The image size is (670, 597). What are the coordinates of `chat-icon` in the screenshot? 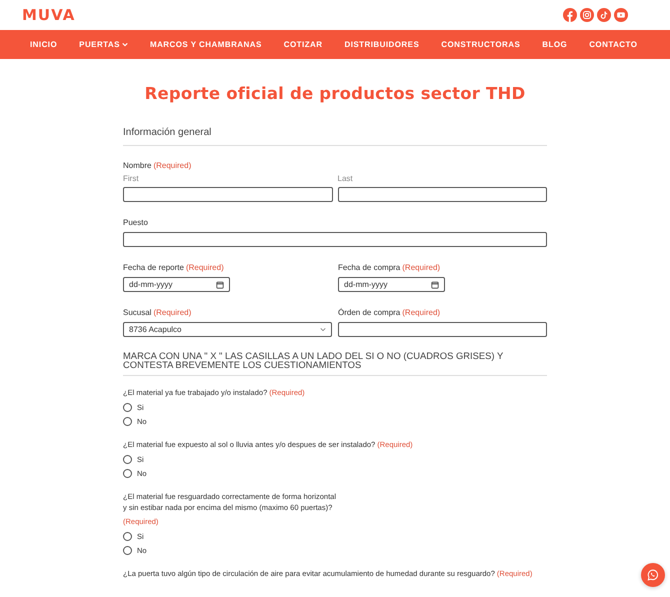 It's located at (653, 575).